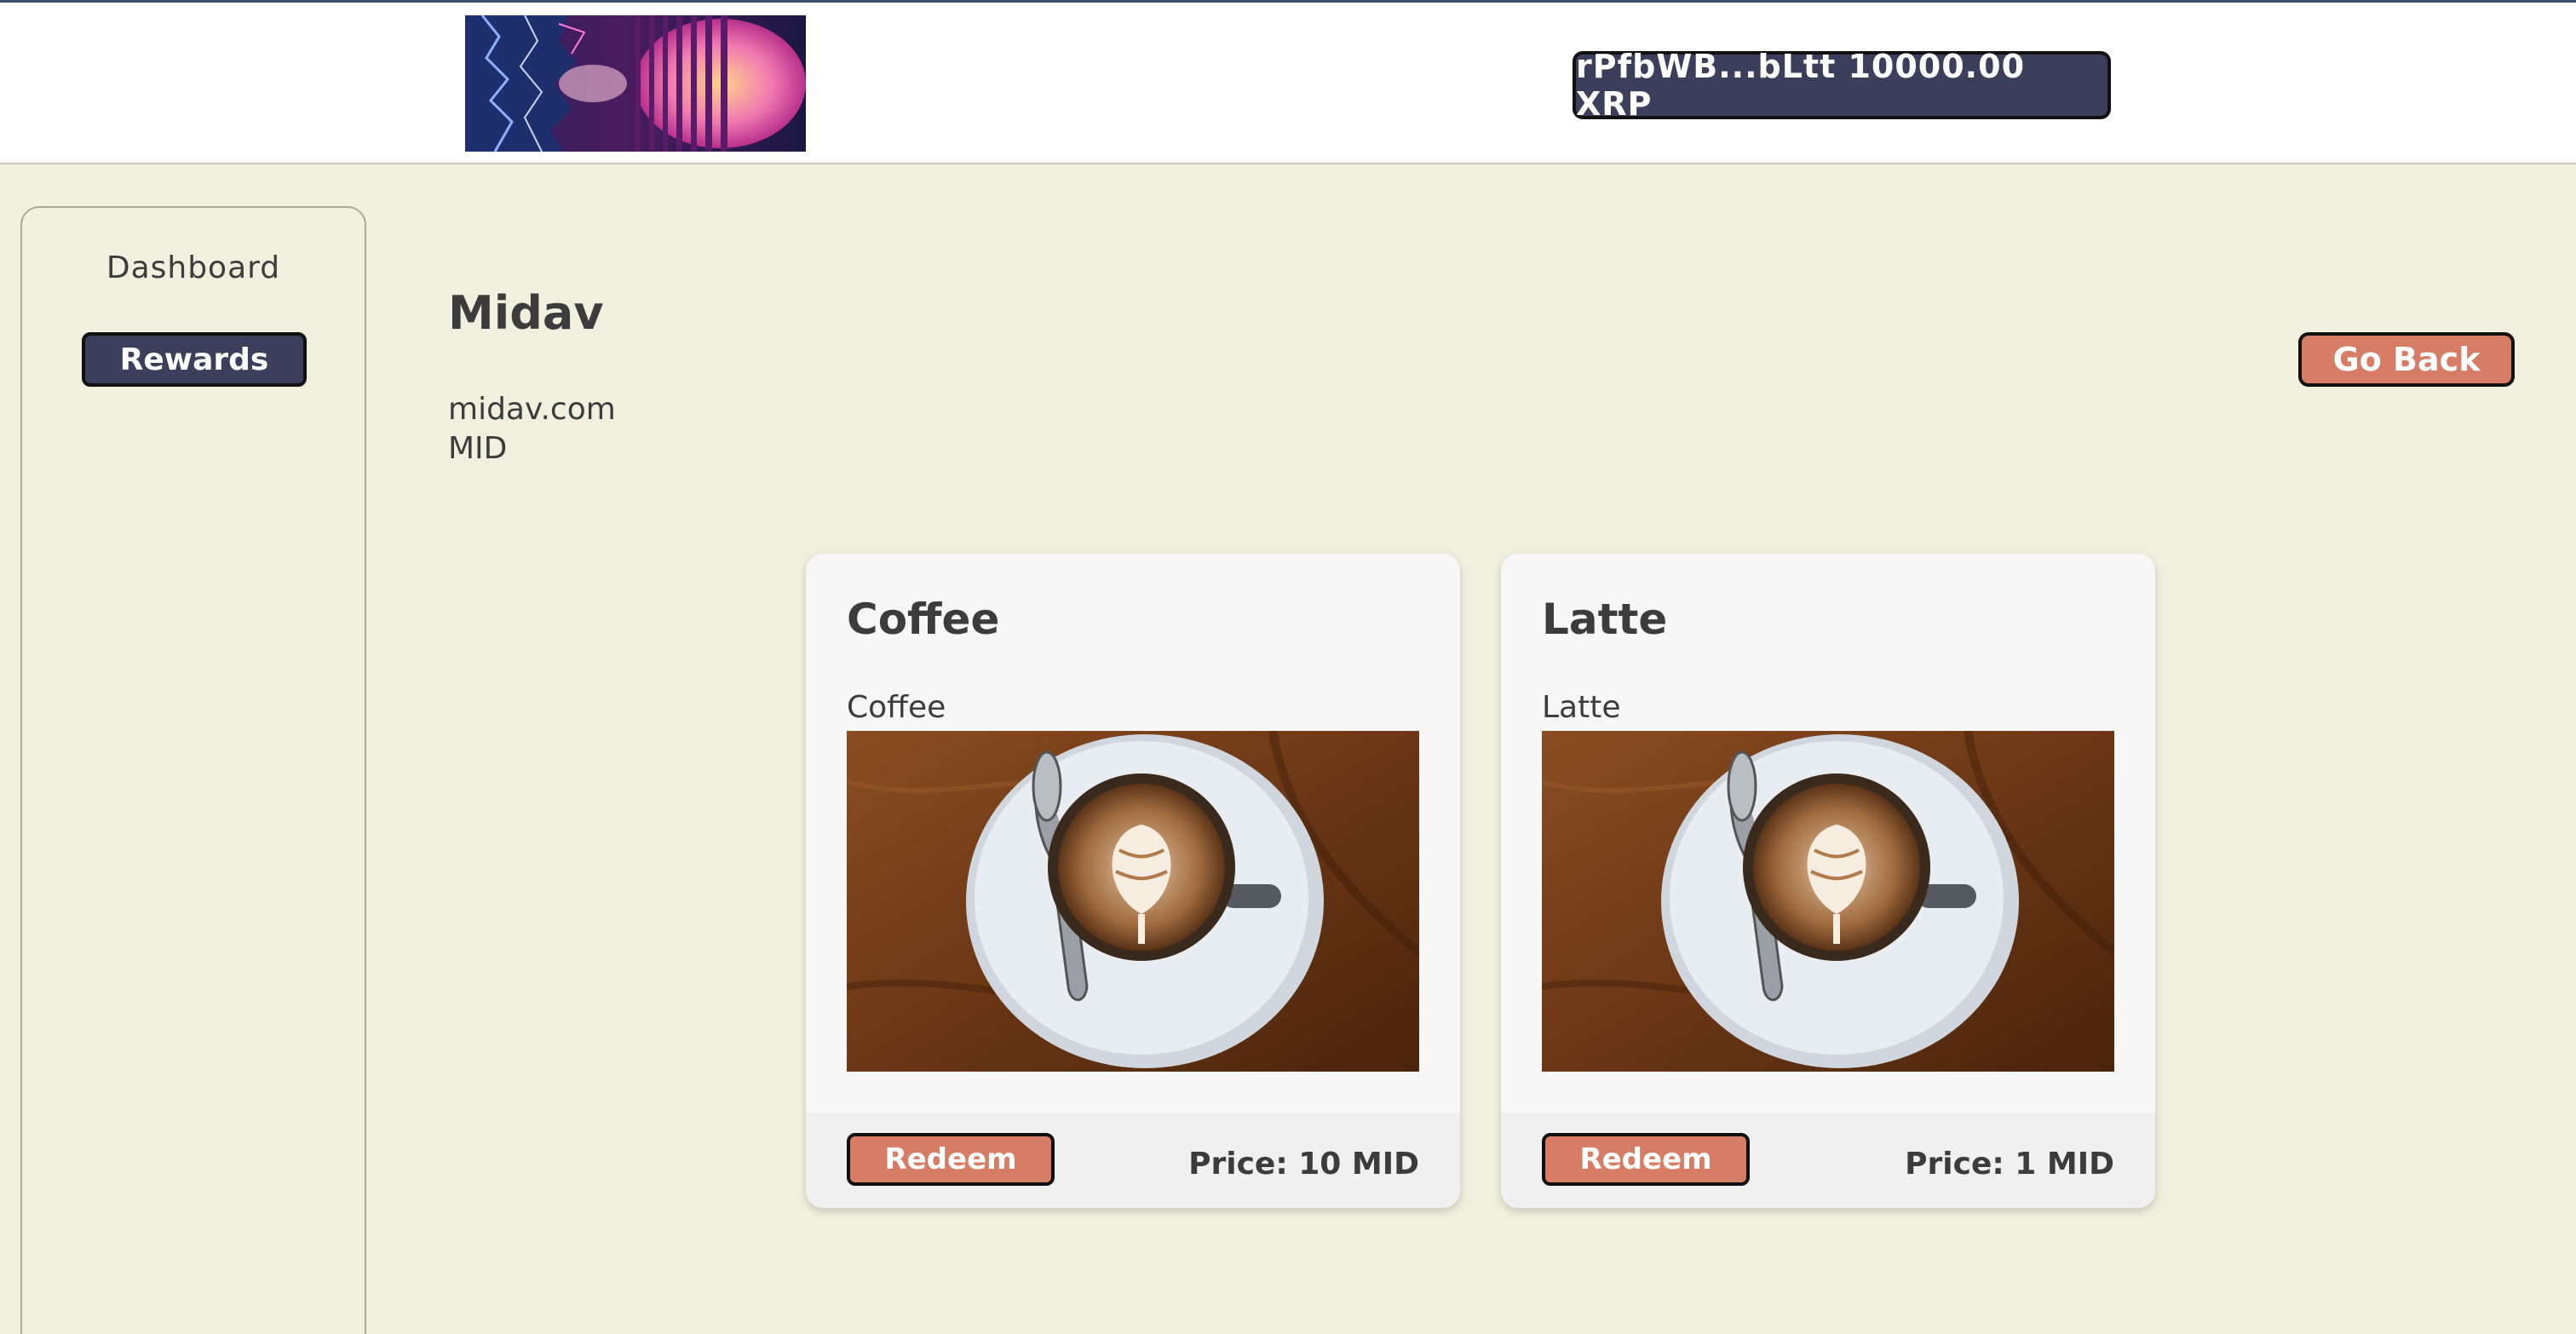 This screenshot has height=1334, width=2576. Describe the element at coordinates (193, 770) in the screenshot. I see `sidebar: Dashboard Rewards` at that location.